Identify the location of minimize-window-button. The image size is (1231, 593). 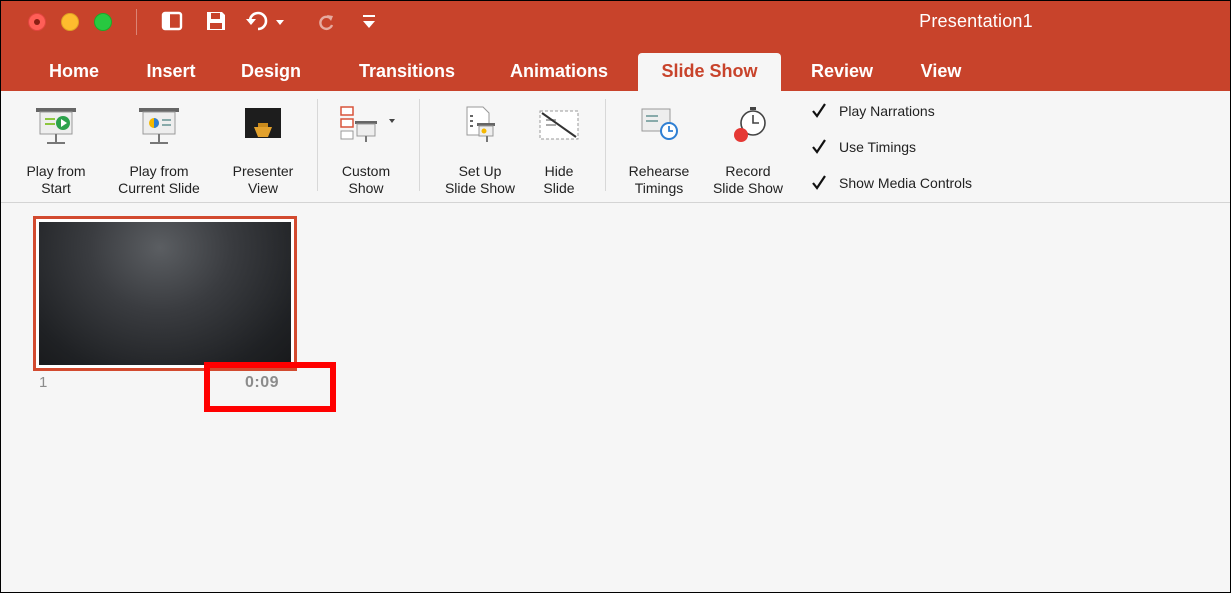
(70, 22).